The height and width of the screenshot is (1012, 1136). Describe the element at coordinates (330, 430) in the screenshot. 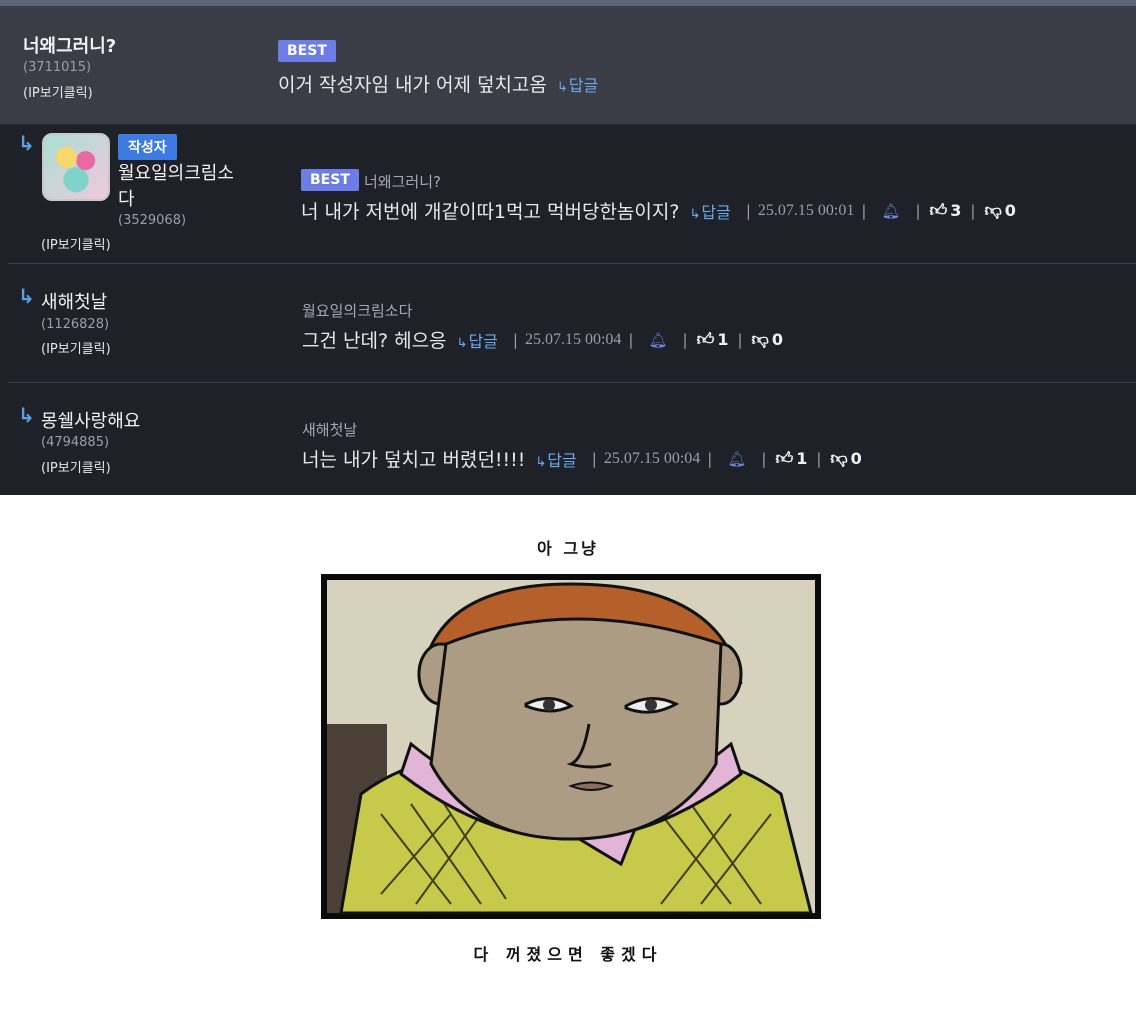

I see `parent-nickname: 새해첫날` at that location.